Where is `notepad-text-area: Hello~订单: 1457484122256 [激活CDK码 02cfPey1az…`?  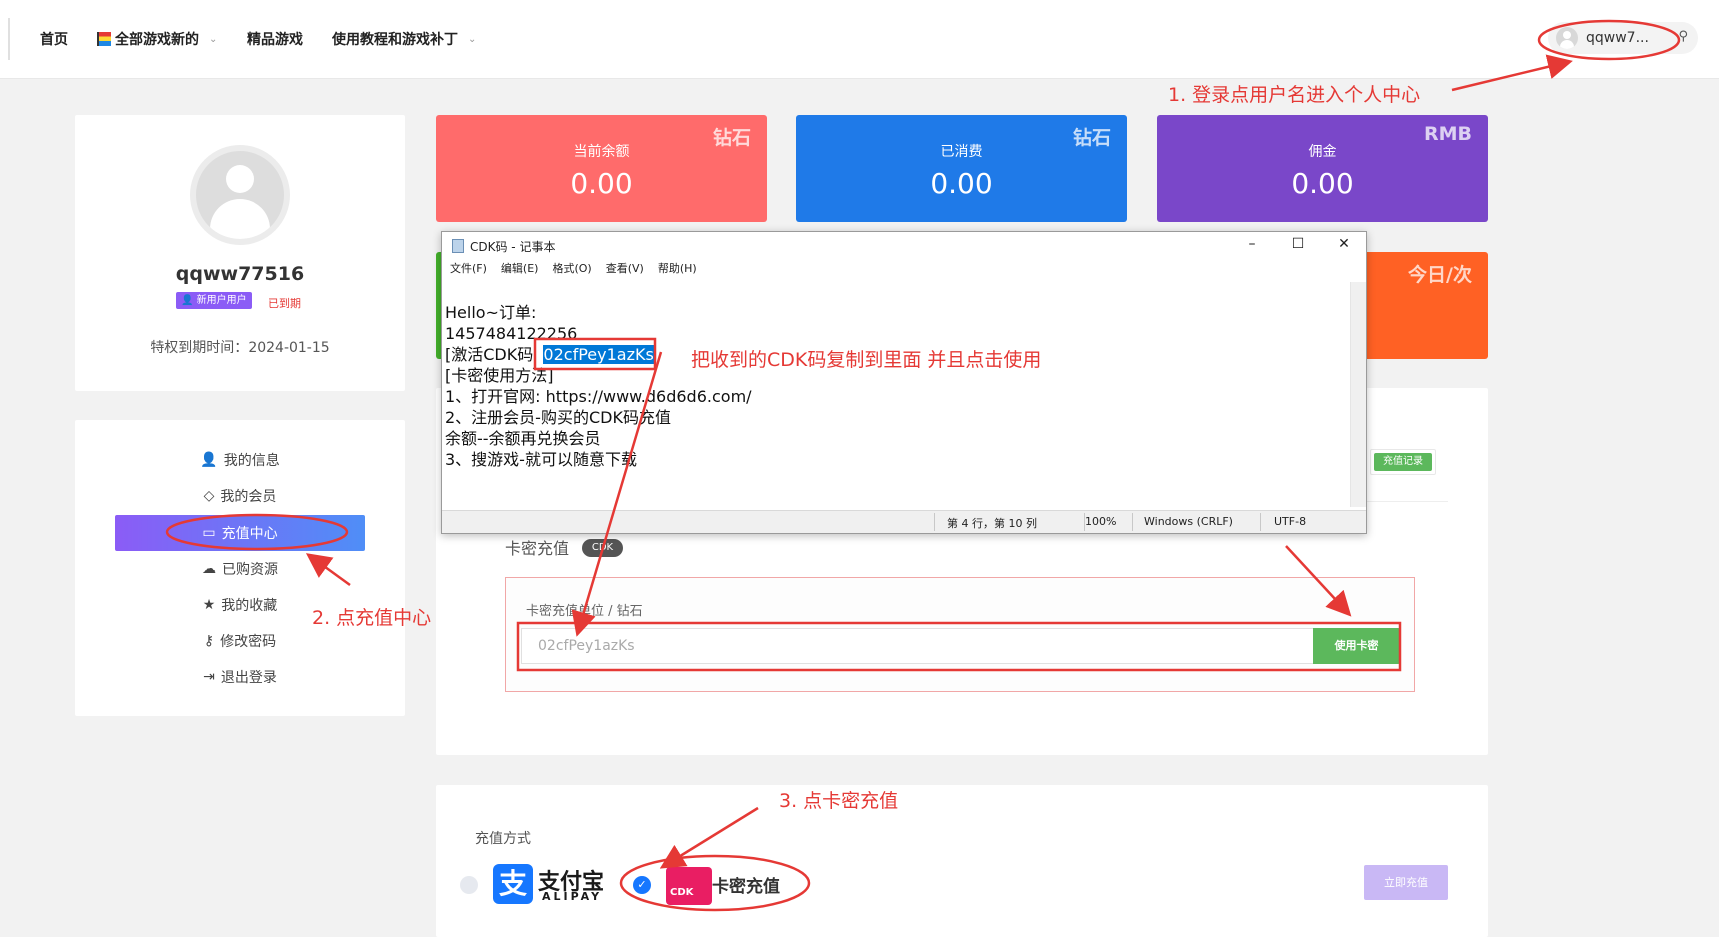 notepad-text-area: Hello~订单: 1457484122256 [激活CDK码 02cfPey1az… is located at coordinates (598, 386).